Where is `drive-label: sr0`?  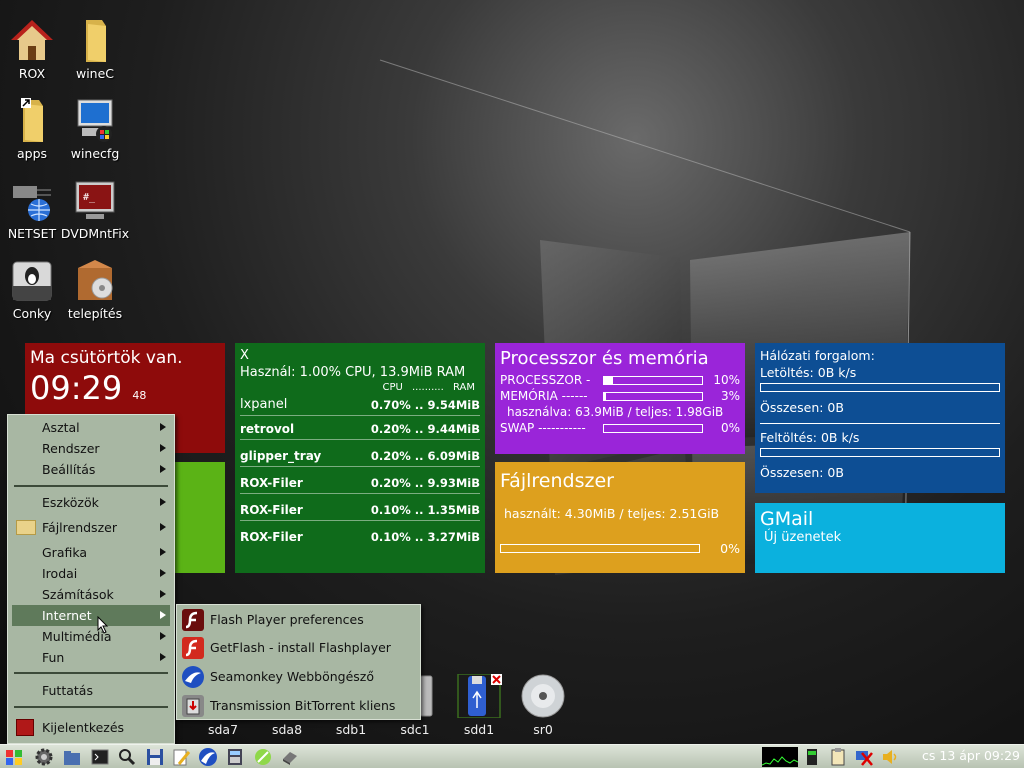 drive-label: sr0 is located at coordinates (543, 729).